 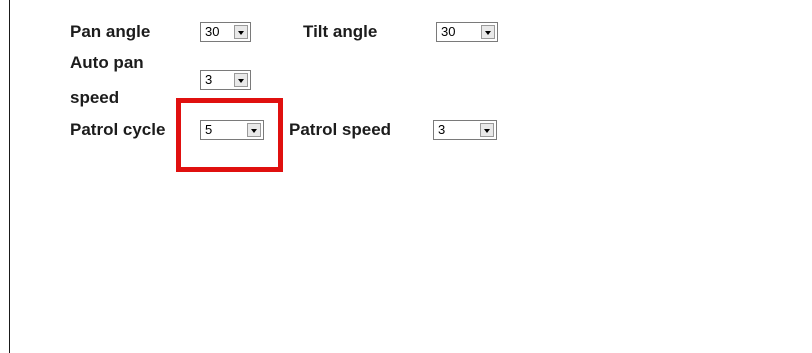 I want to click on tilt-angle-value: 30, so click(x=448, y=31).